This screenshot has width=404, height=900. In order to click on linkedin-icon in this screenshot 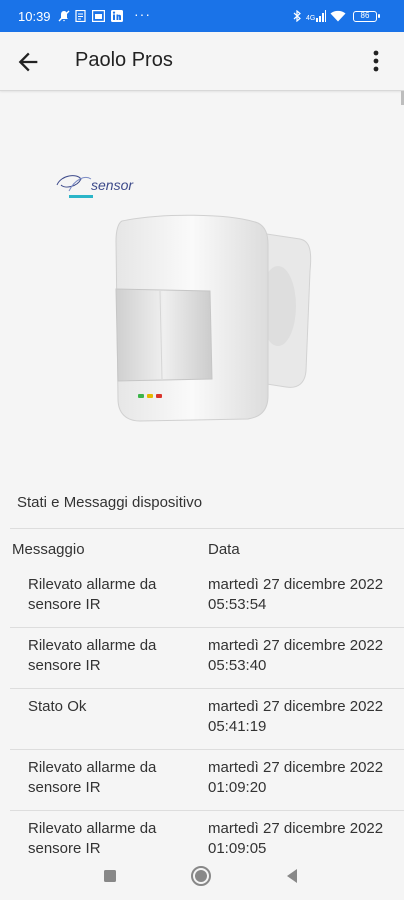, I will do `click(117, 16)`.